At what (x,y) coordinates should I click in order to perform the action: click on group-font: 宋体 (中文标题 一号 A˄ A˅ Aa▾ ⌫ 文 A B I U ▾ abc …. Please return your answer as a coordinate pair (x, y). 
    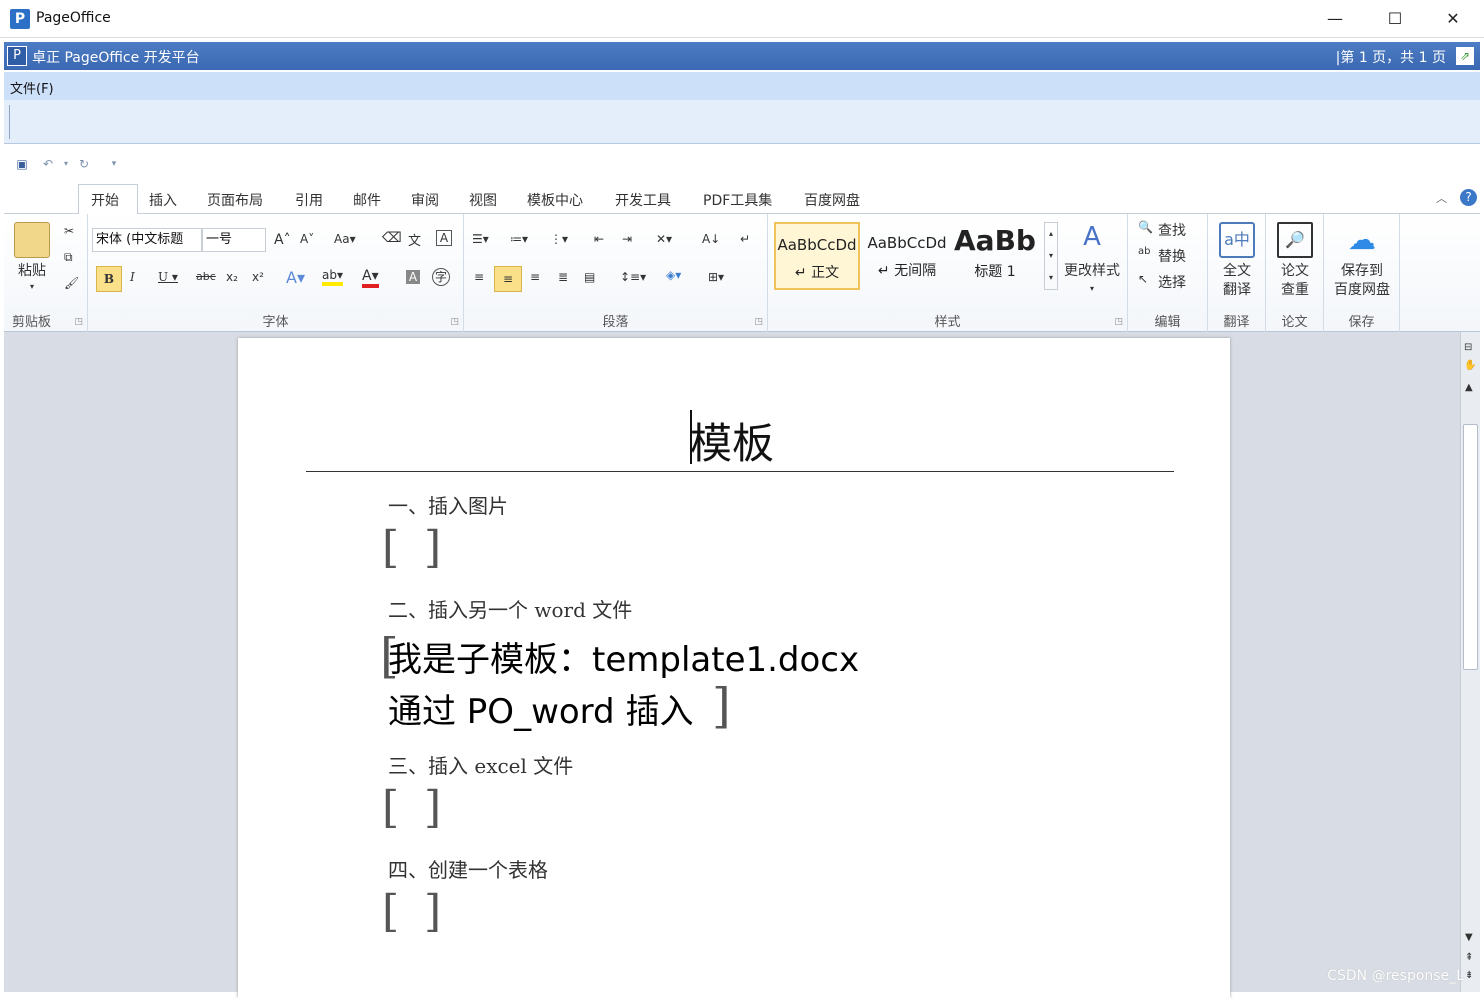
    Looking at the image, I should click on (276, 273).